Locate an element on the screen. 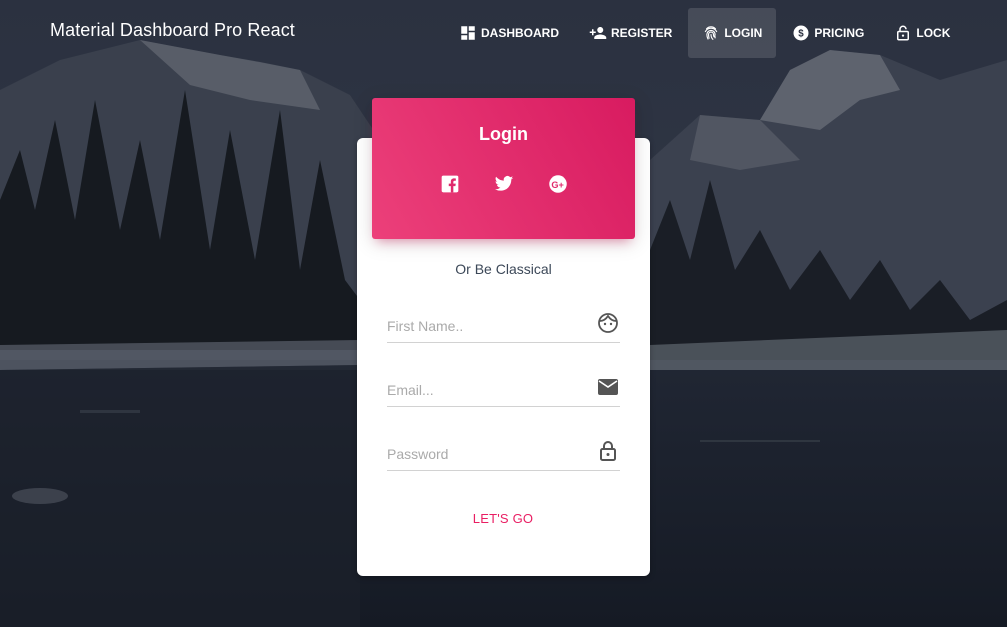 The width and height of the screenshot is (1007, 627). email-icon is located at coordinates (608, 387).